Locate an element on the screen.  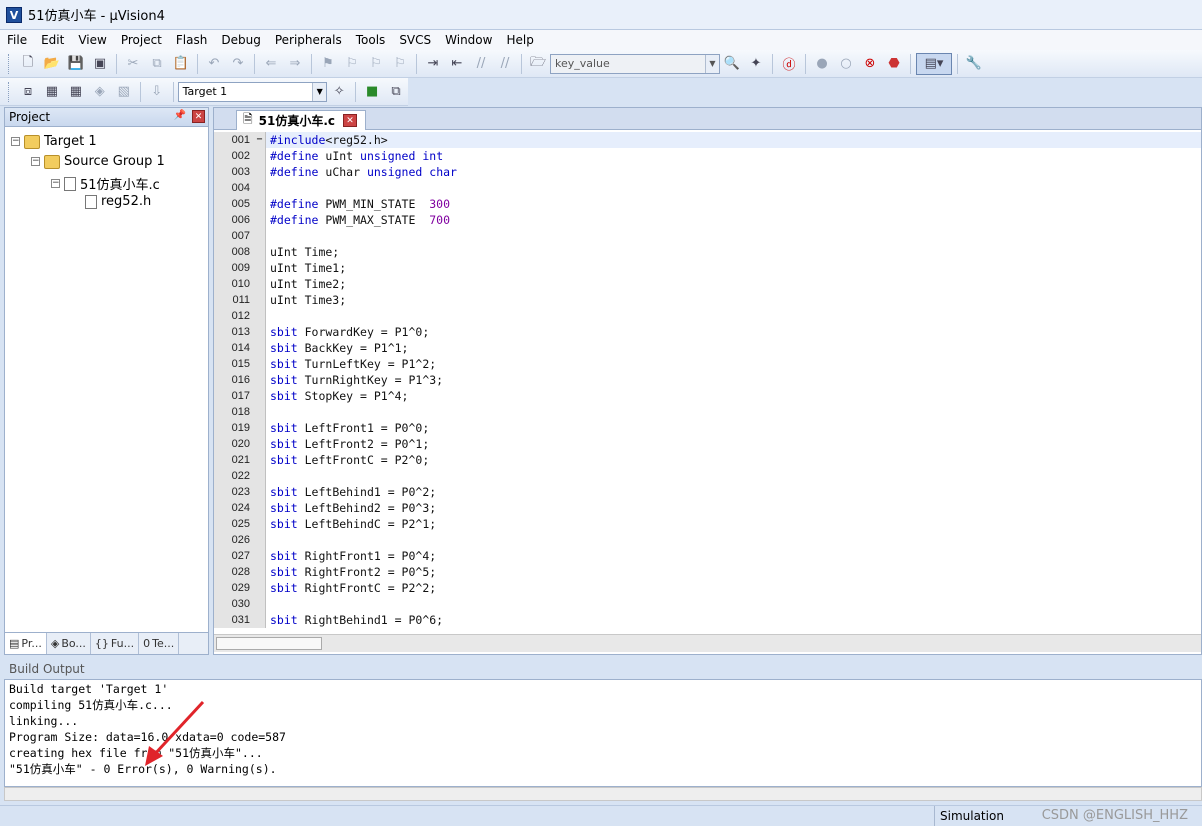
tree-node-main-file: − 51仿真小车.c is located at coordinates (105, 183).